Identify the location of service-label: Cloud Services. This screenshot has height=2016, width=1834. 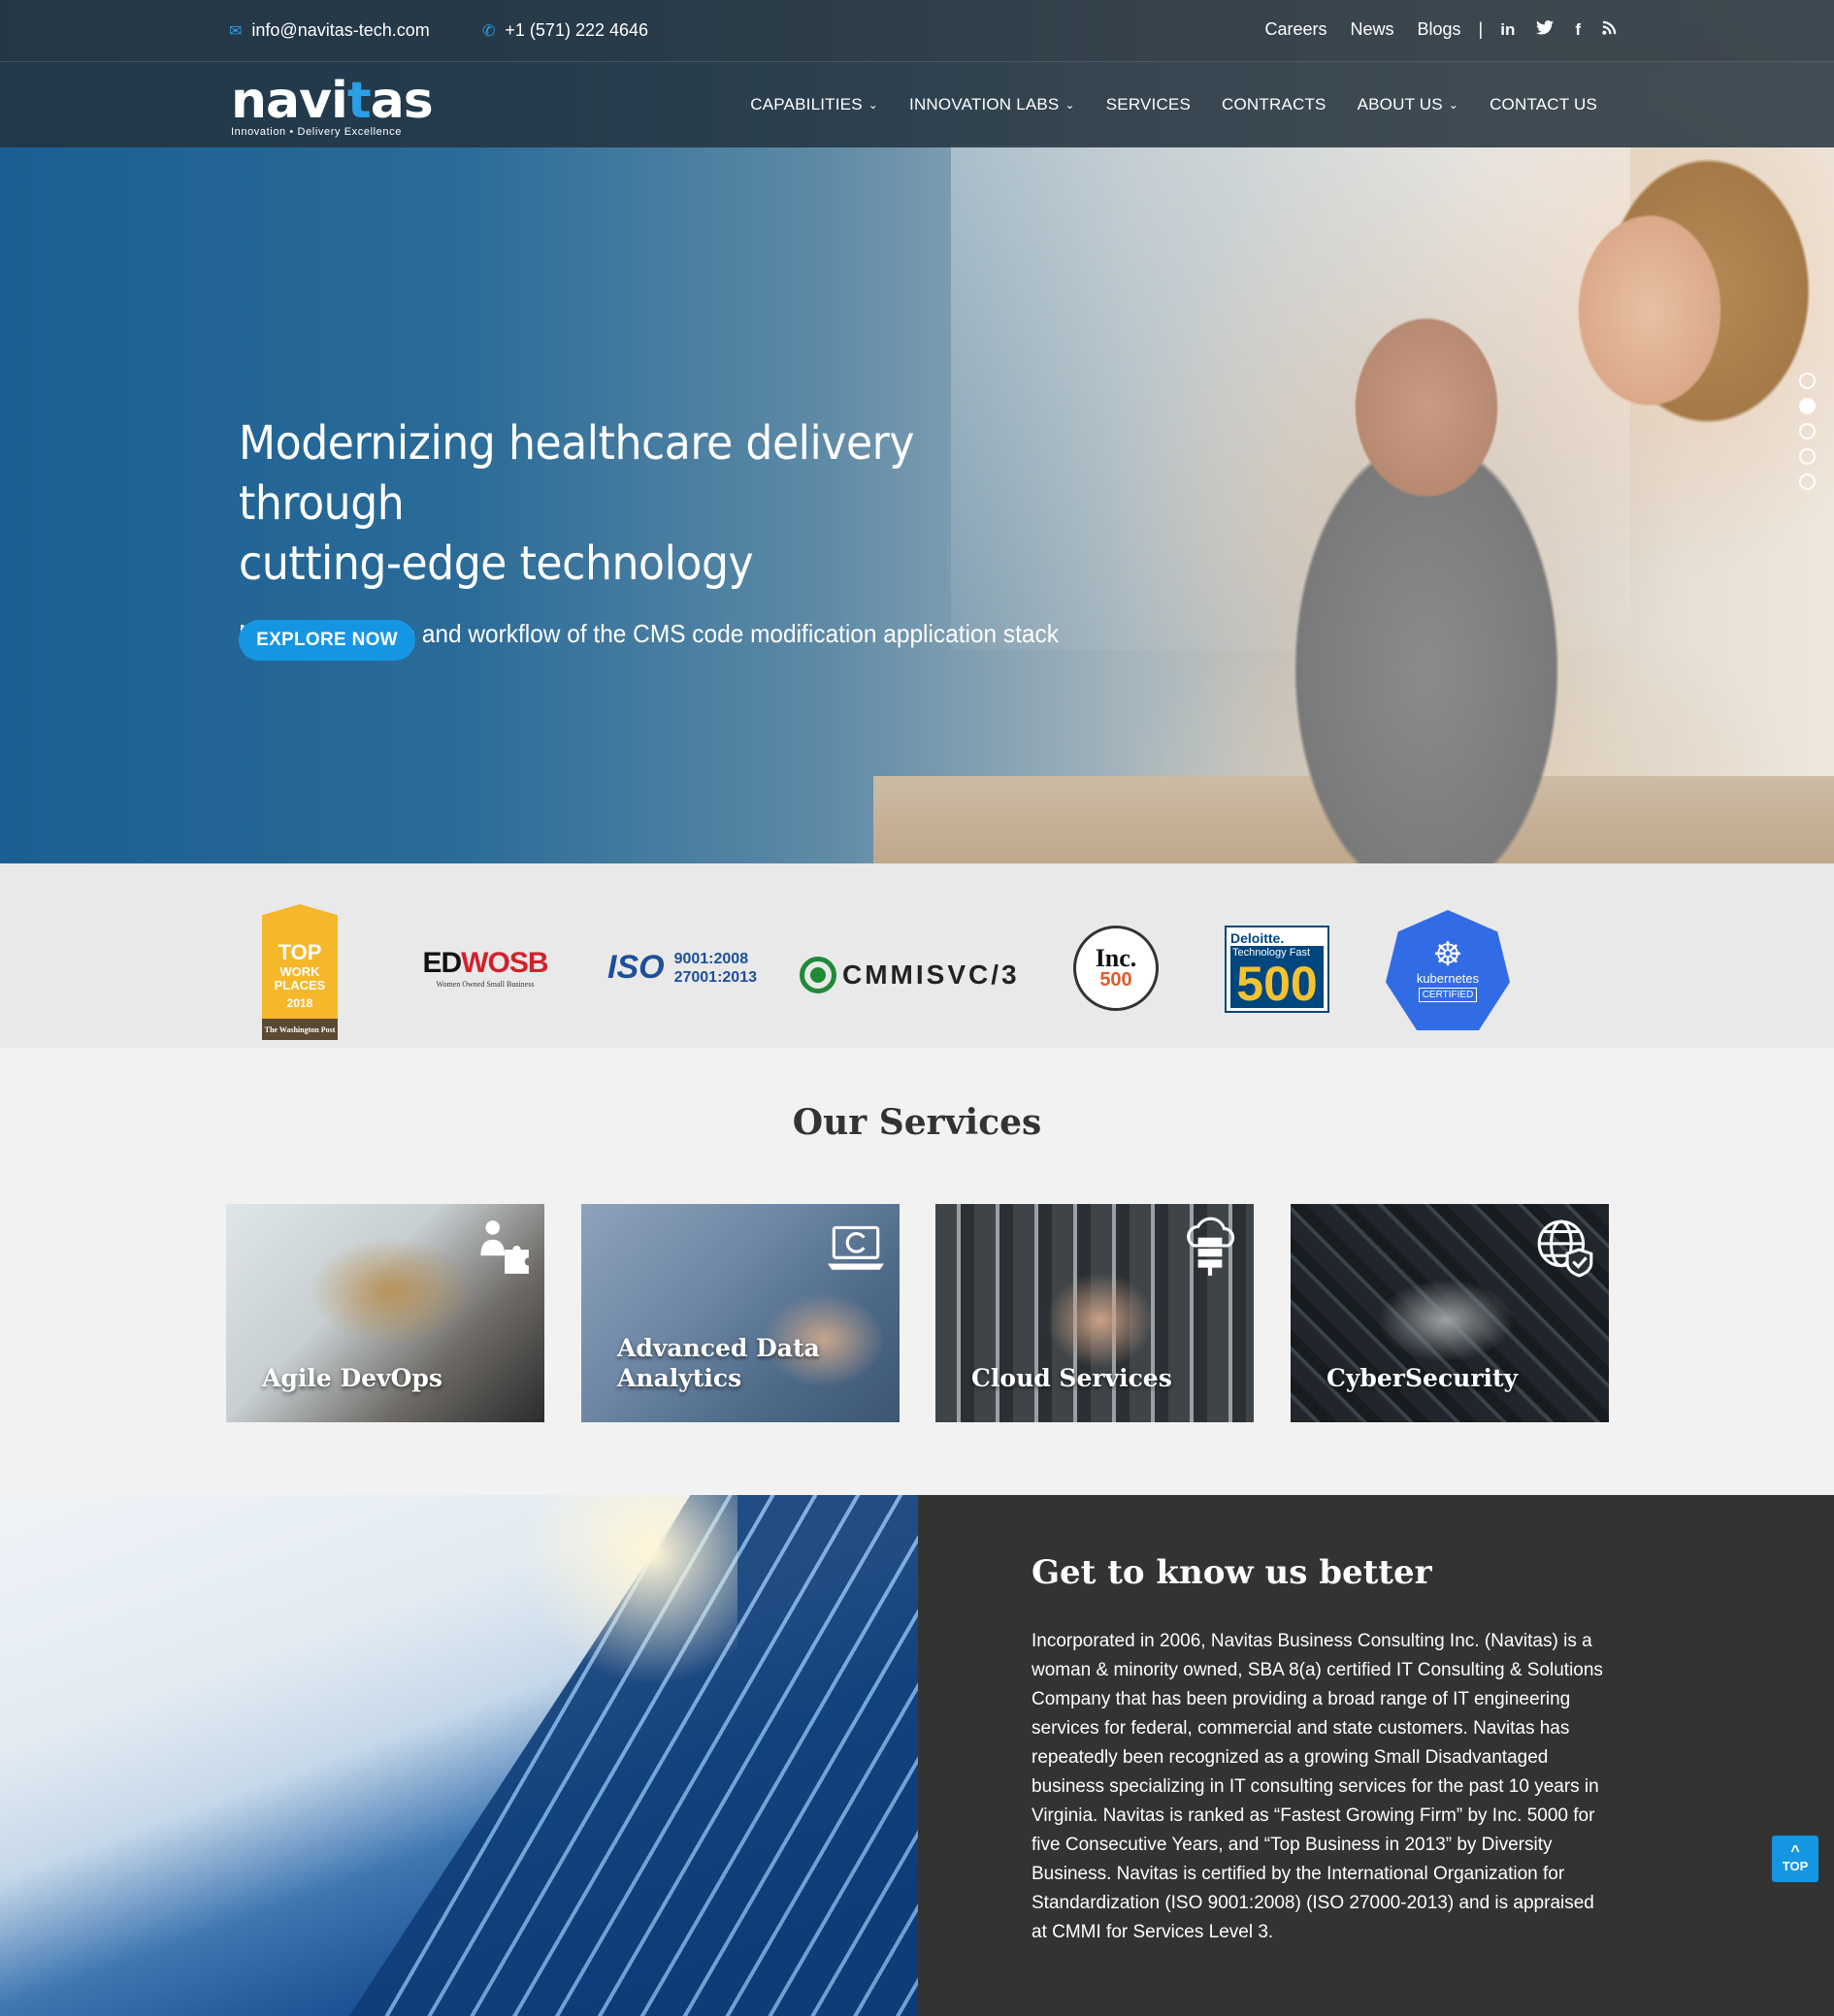
(1071, 1378).